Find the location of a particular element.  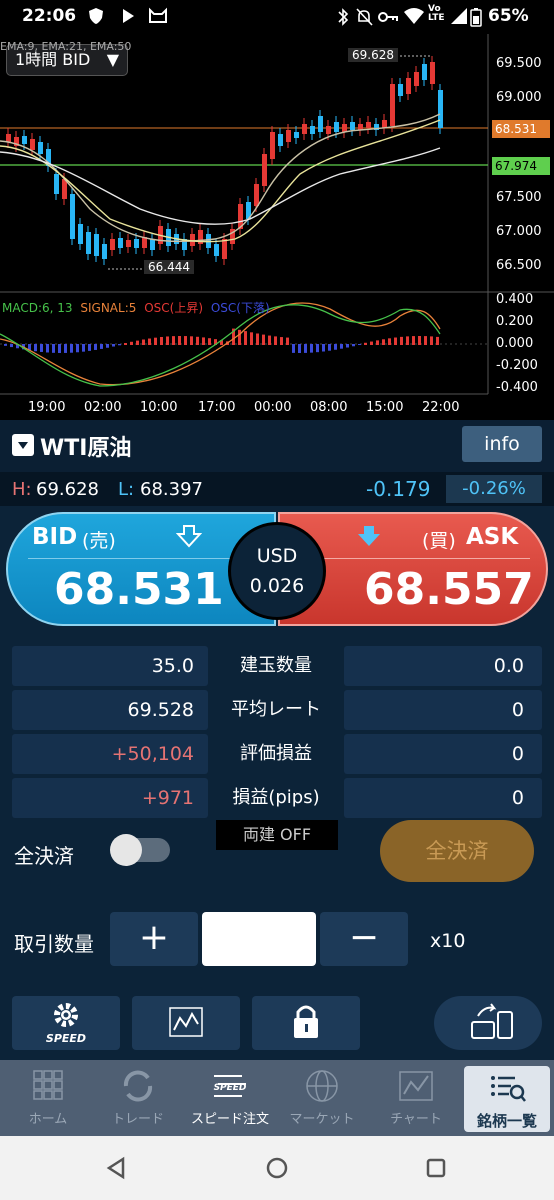

home-icon is located at coordinates (277, 1168).